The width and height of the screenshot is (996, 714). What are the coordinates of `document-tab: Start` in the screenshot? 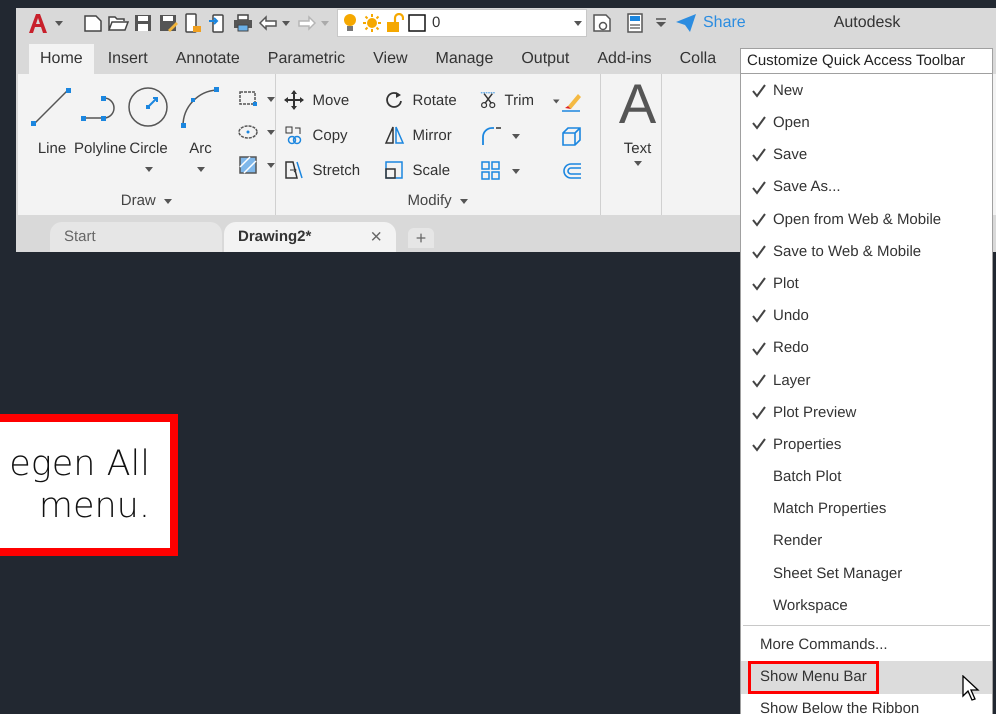 It's located at (136, 237).